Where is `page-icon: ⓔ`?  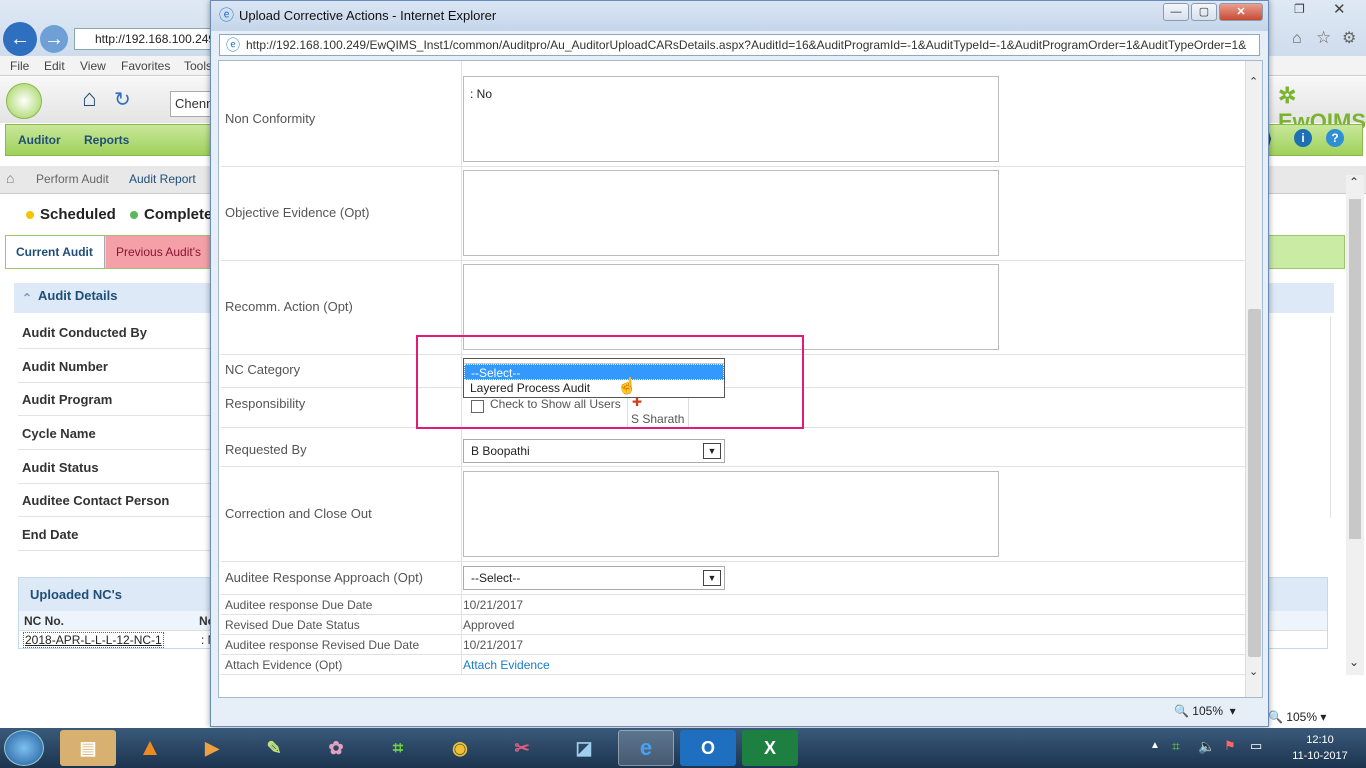 page-icon: ⓔ is located at coordinates (233, 45).